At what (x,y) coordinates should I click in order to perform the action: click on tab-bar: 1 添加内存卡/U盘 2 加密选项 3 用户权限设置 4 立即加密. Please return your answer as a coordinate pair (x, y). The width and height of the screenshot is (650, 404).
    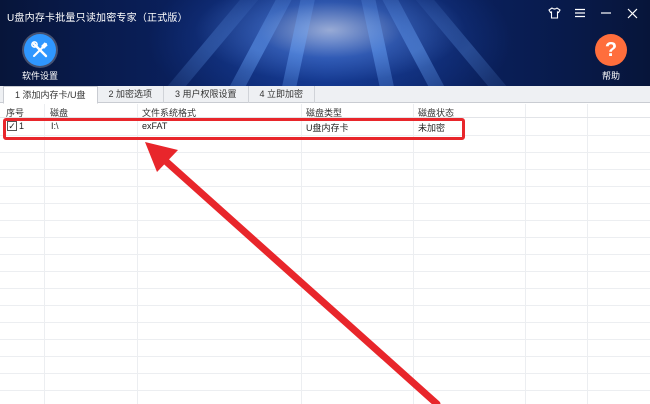
    Looking at the image, I should click on (325, 95).